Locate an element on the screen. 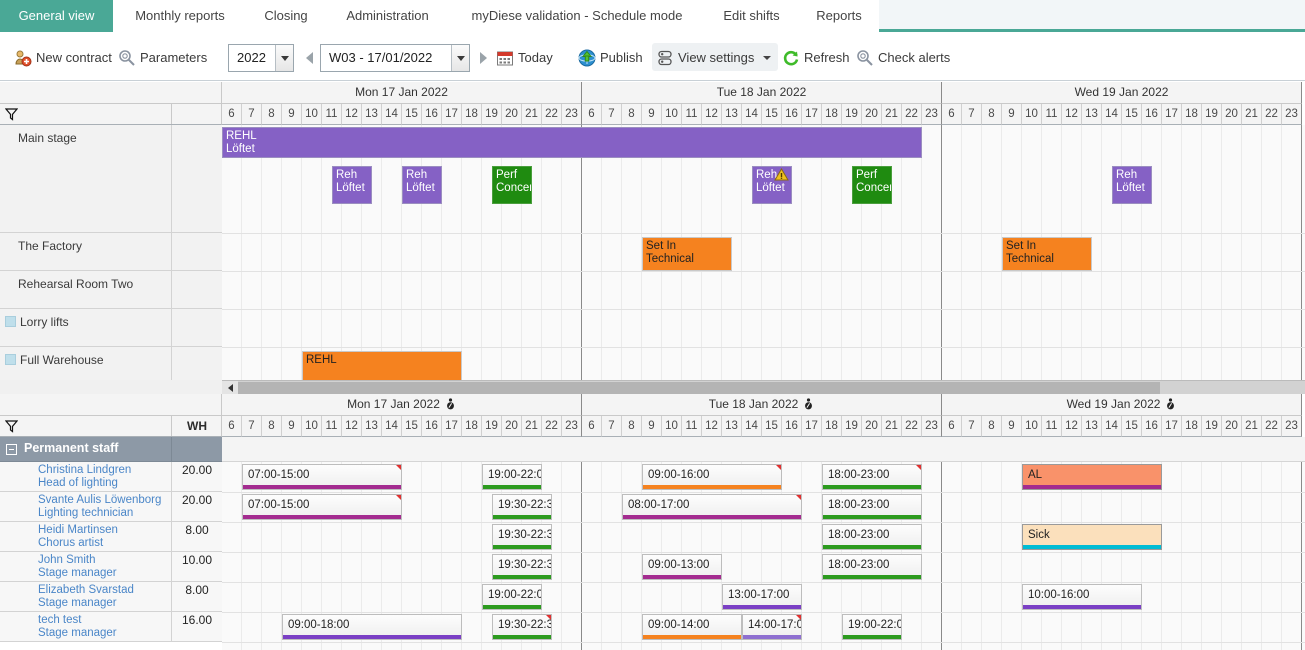 The image size is (1305, 650). resource-hscrollbar is located at coordinates (763, 387).